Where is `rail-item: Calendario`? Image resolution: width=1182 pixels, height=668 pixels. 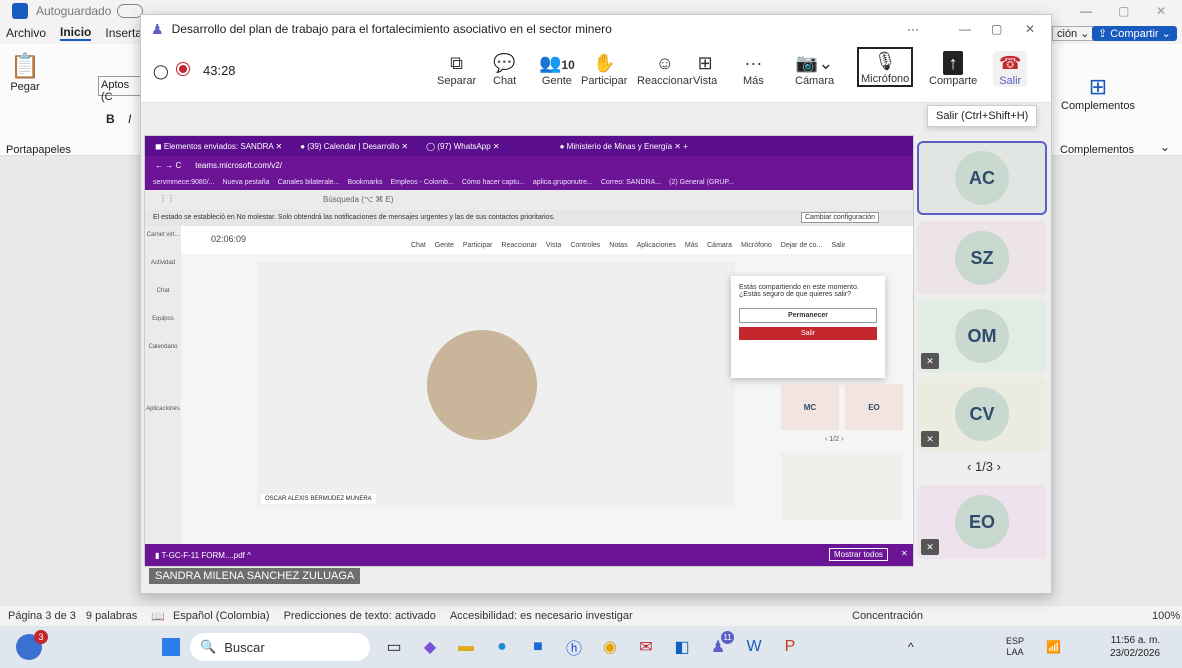
rail-item: Calendario is located at coordinates (163, 347).